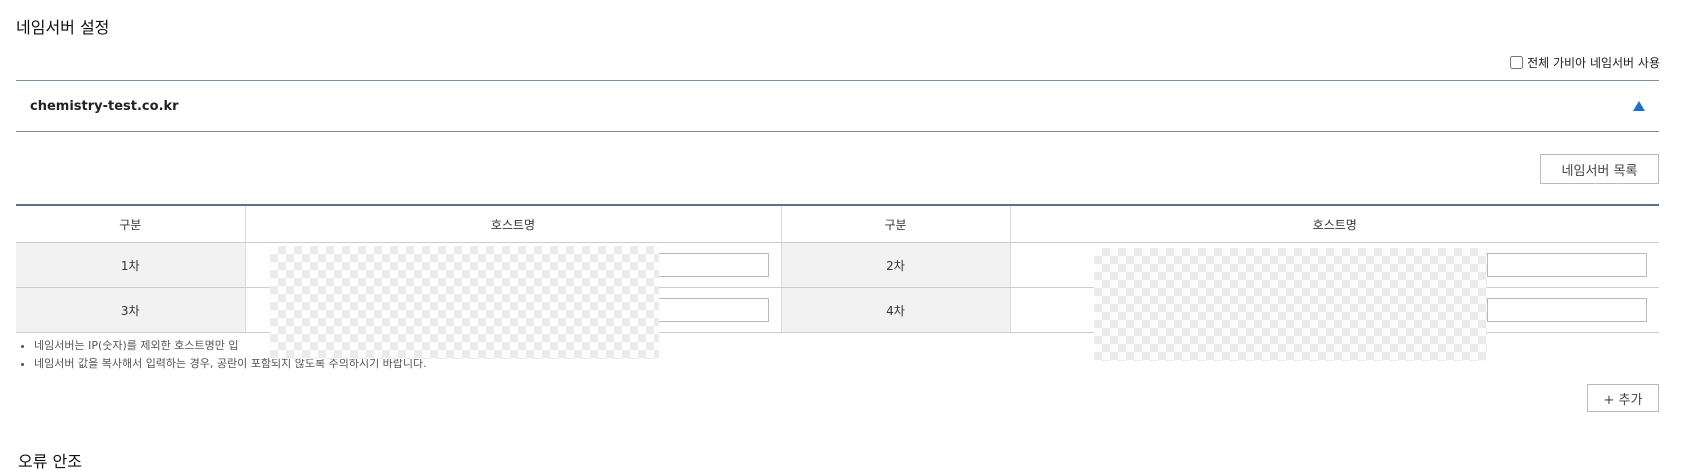  Describe the element at coordinates (104, 106) in the screenshot. I see `domain-name: chemistry-test.co.kr` at that location.